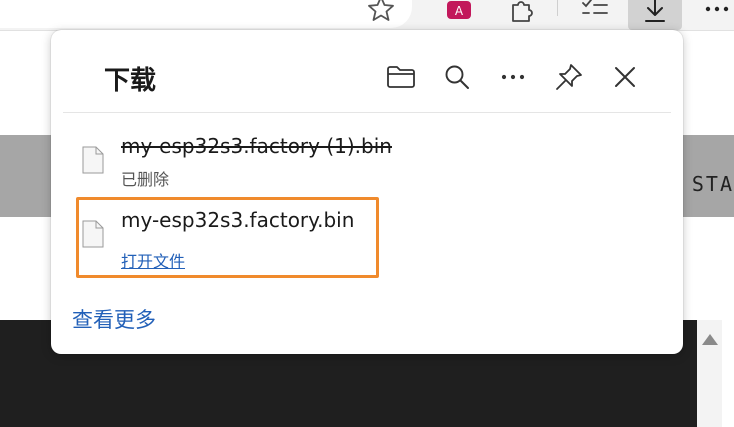  I want to click on favorite-star-icon, so click(381, 13).